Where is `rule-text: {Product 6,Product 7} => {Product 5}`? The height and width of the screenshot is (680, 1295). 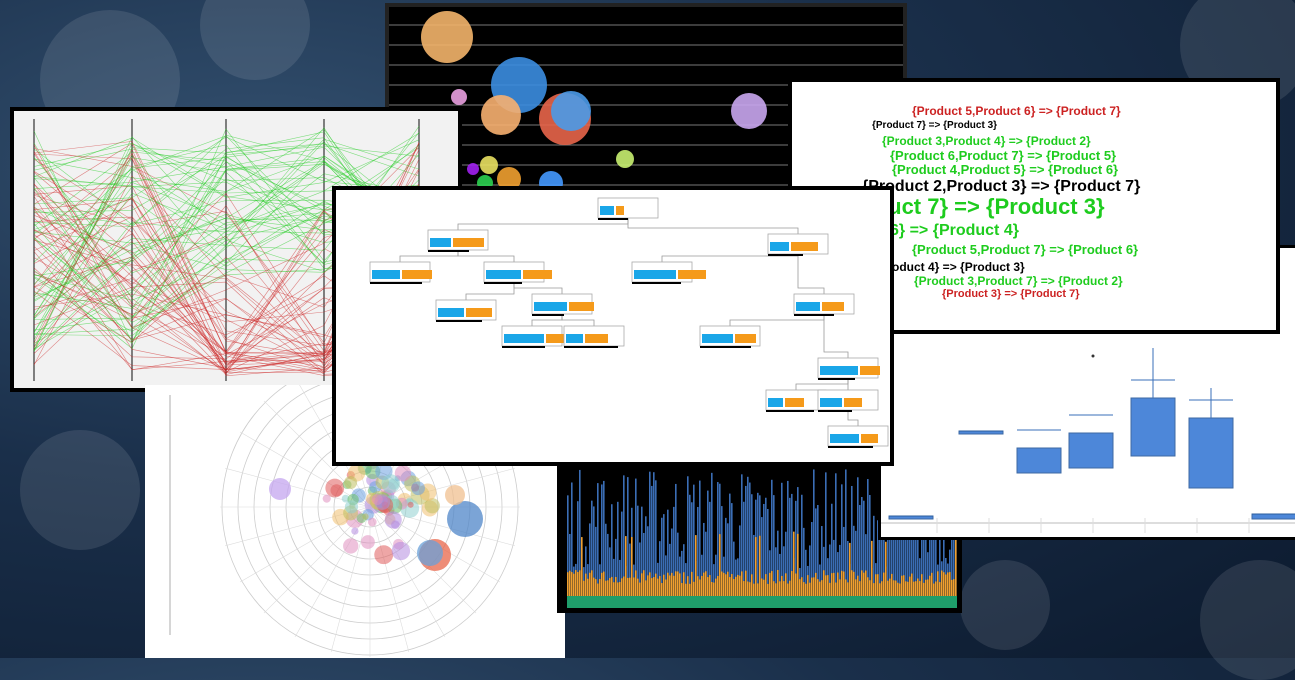 rule-text: {Product 6,Product 7} => {Product 5} is located at coordinates (1003, 155).